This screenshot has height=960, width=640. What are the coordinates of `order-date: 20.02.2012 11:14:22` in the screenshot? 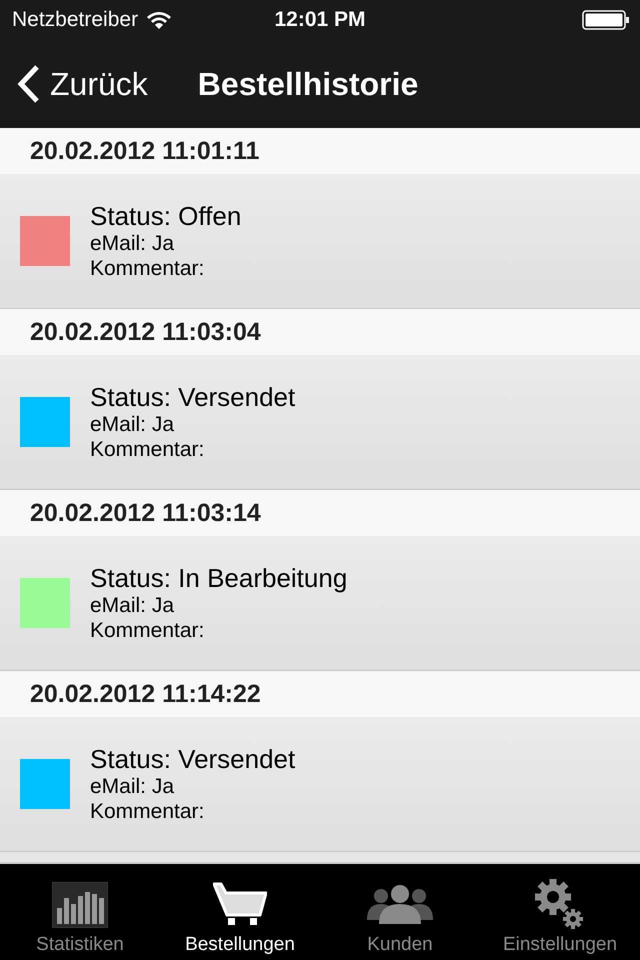 It's located at (145, 694).